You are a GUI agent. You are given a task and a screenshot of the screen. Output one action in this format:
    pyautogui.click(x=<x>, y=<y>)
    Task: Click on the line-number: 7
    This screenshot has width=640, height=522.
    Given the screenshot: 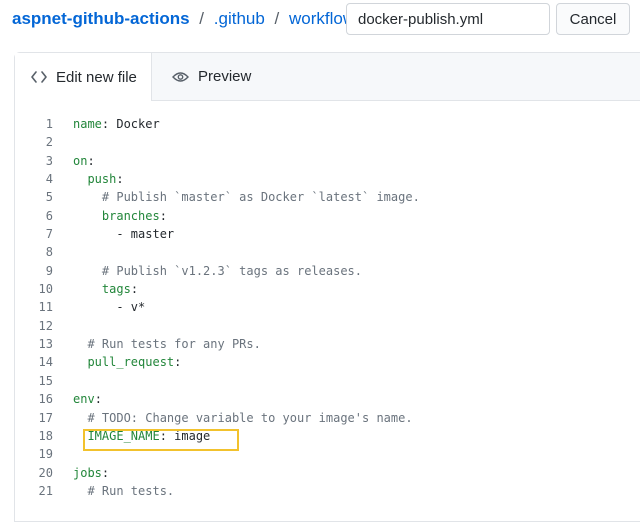 What is the action you would take?
    pyautogui.click(x=49, y=234)
    